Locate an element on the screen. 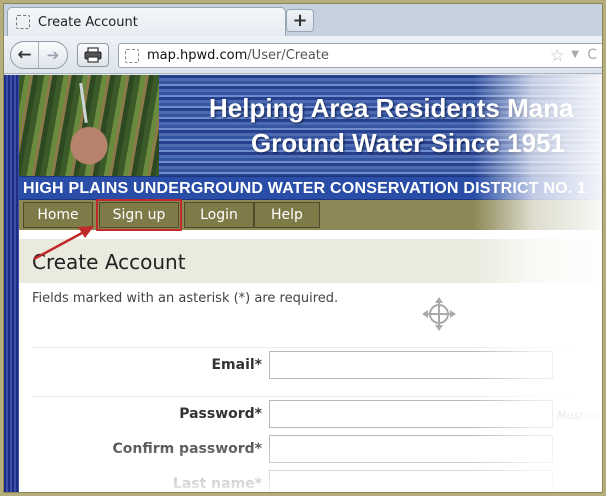  back-arrow-icon: ← is located at coordinates (24, 55).